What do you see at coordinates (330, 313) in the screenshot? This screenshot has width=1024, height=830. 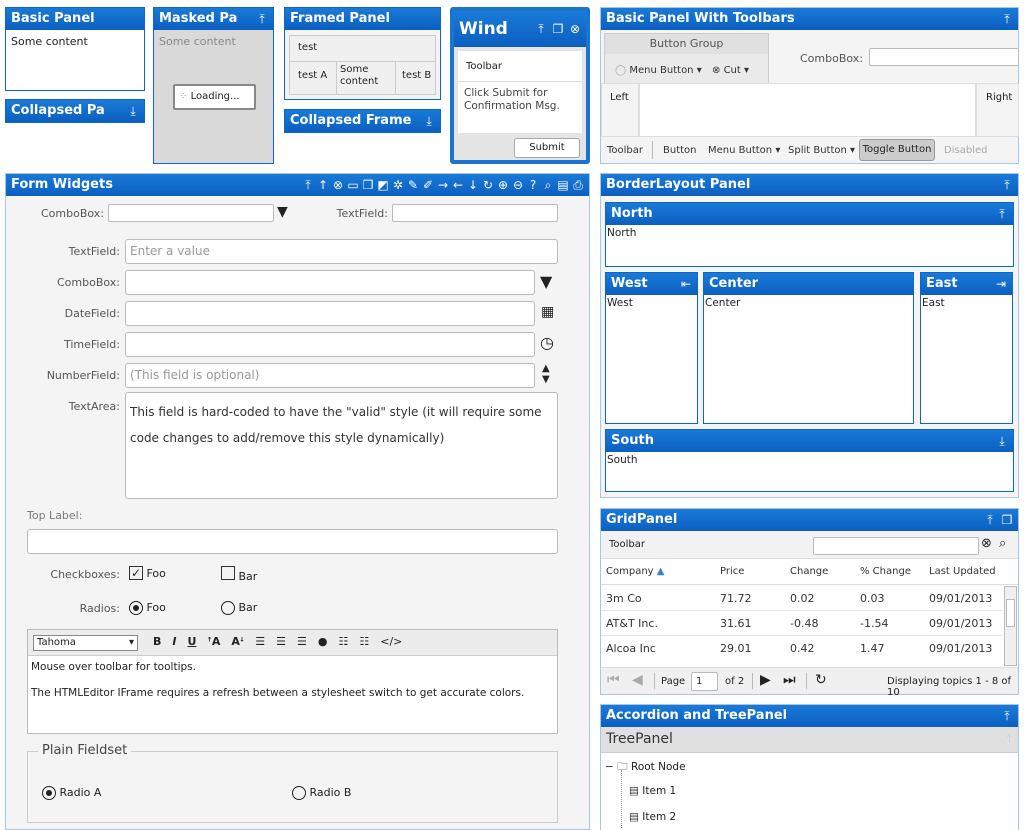 I see `datefield-input` at bounding box center [330, 313].